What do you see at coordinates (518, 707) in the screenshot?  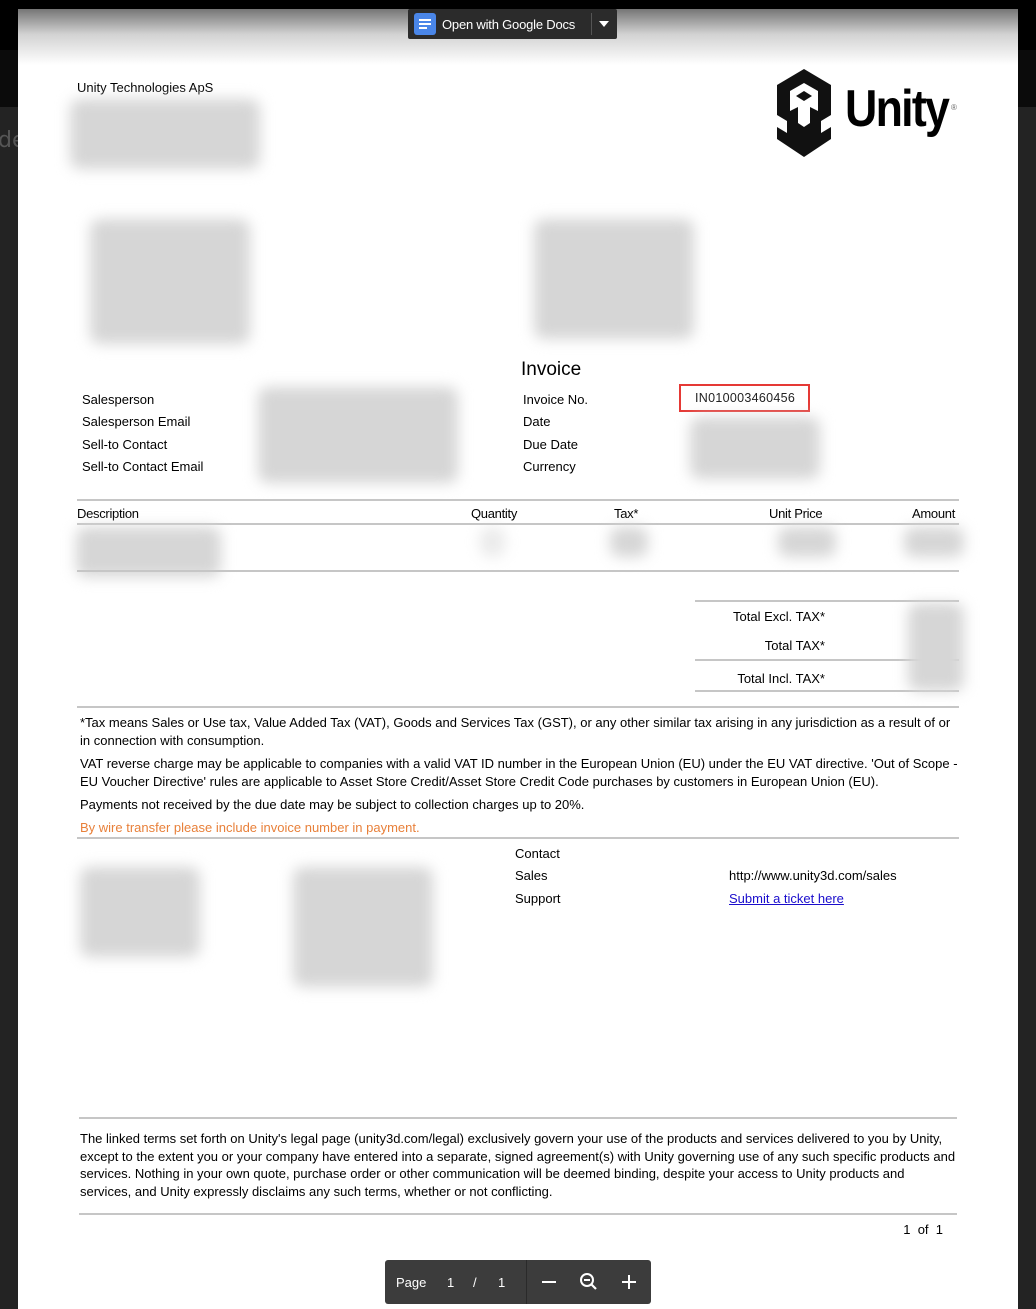 I see `notes-top-rule` at bounding box center [518, 707].